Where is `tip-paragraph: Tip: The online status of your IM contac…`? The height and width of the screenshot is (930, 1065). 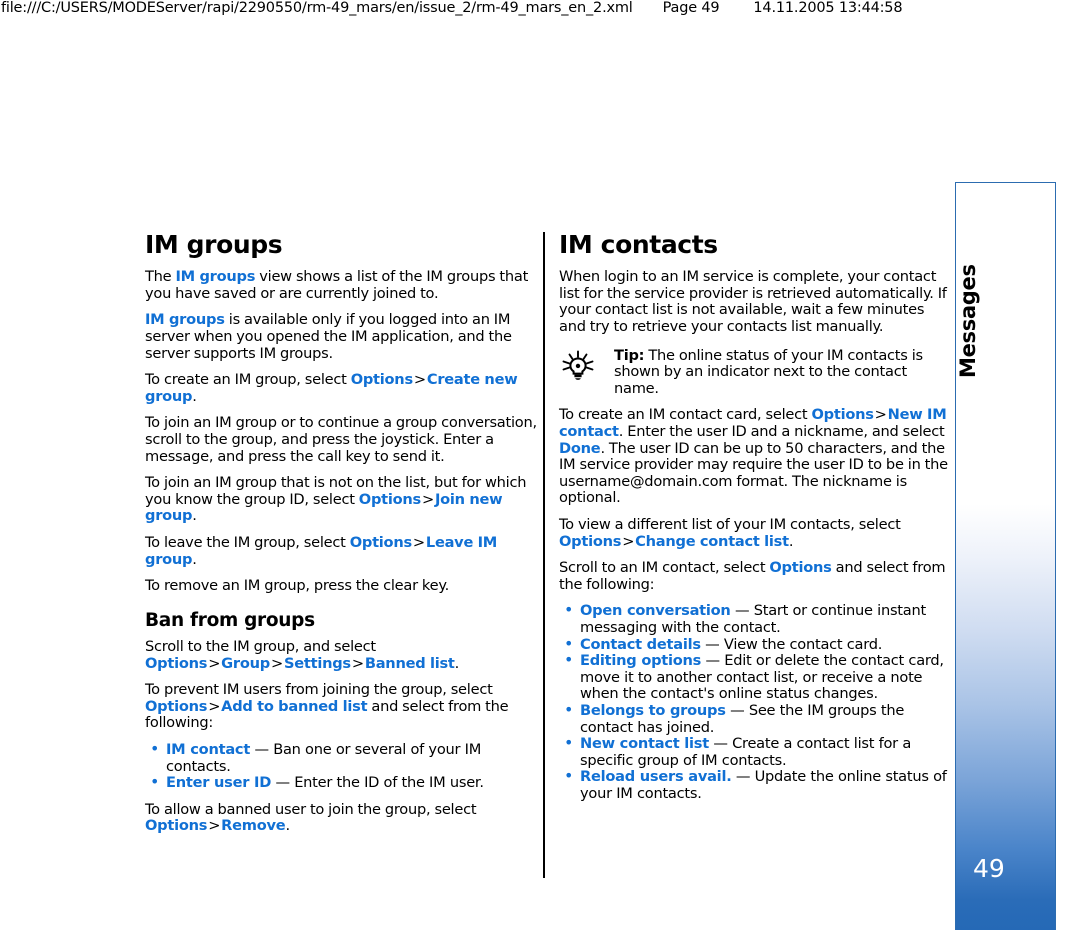
tip-paragraph: Tip: The online status of your IM contac… is located at coordinates (782, 372).